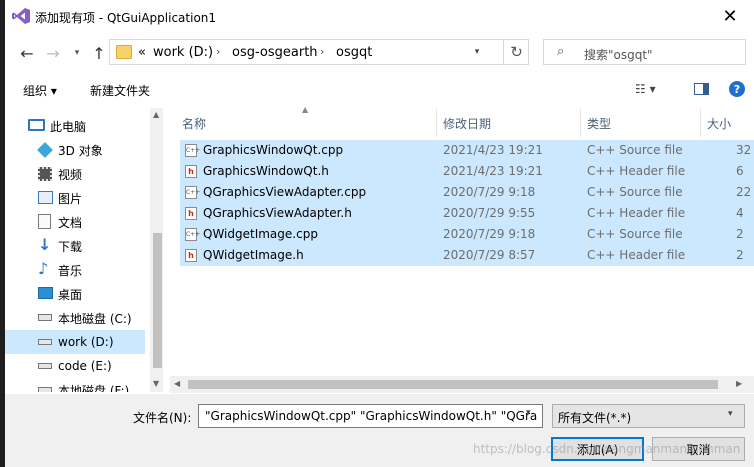 The image size is (754, 467). What do you see at coordinates (528, 413) in the screenshot?
I see `chevron-down-icon: ▾` at bounding box center [528, 413].